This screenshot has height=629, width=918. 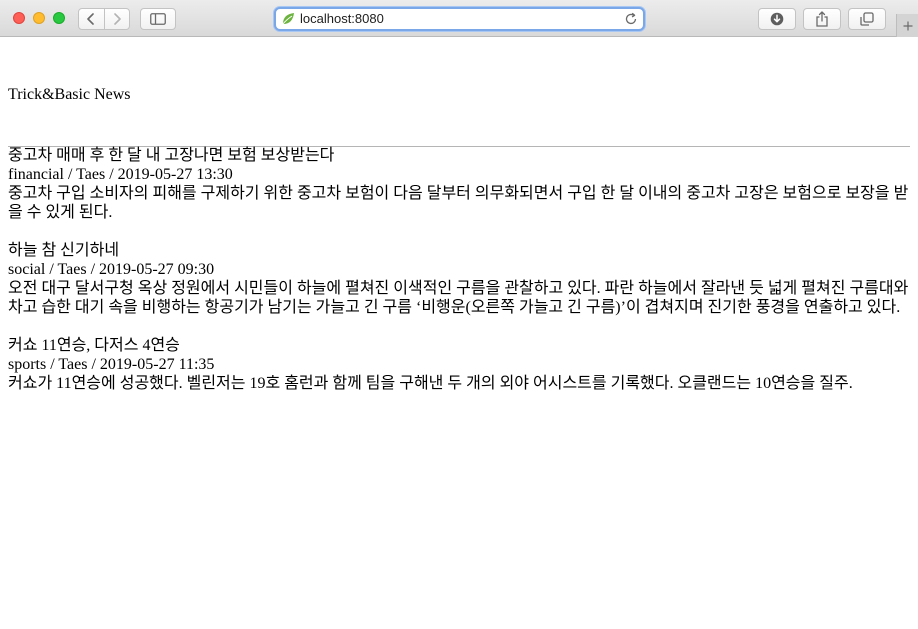 I want to click on chevron-right-icon, so click(x=117, y=19).